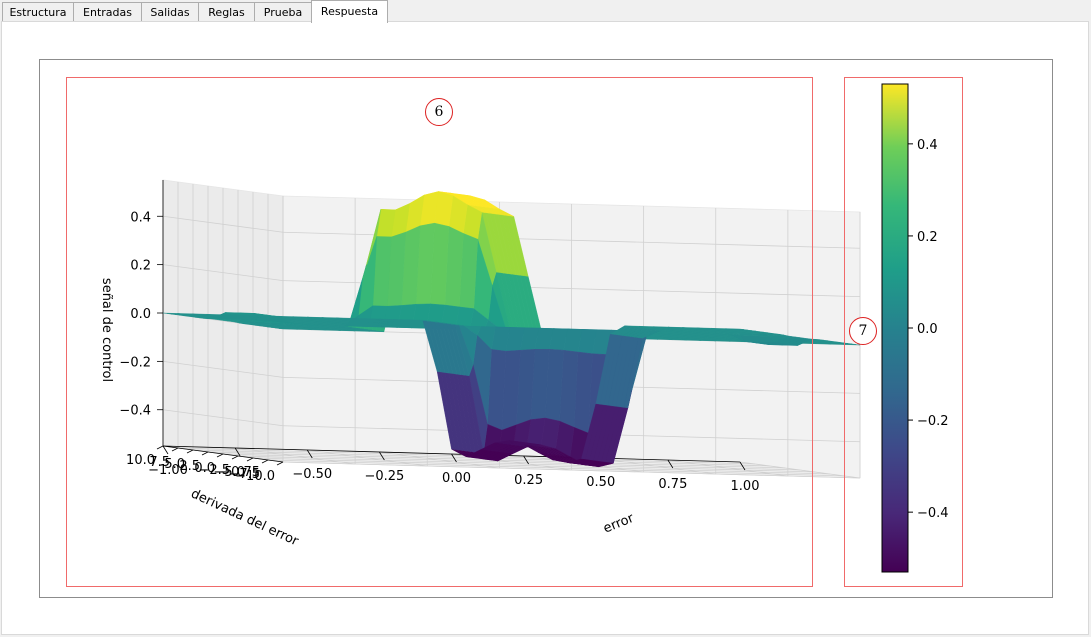  Describe the element at coordinates (863, 331) in the screenshot. I see `marker-7: 7` at that location.